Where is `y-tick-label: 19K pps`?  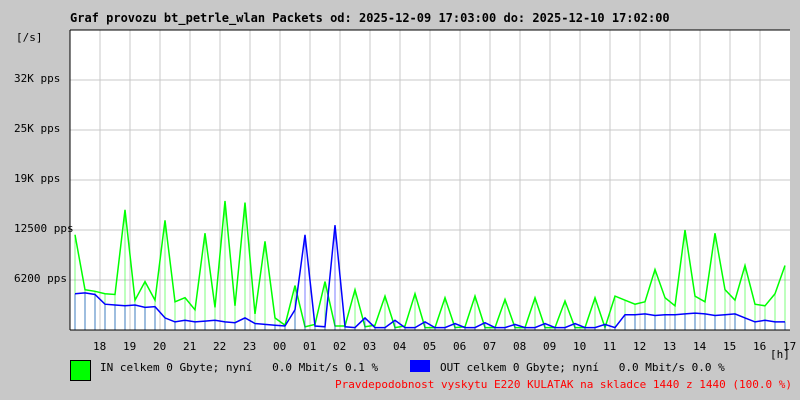 y-tick-label: 19K pps is located at coordinates (37, 178).